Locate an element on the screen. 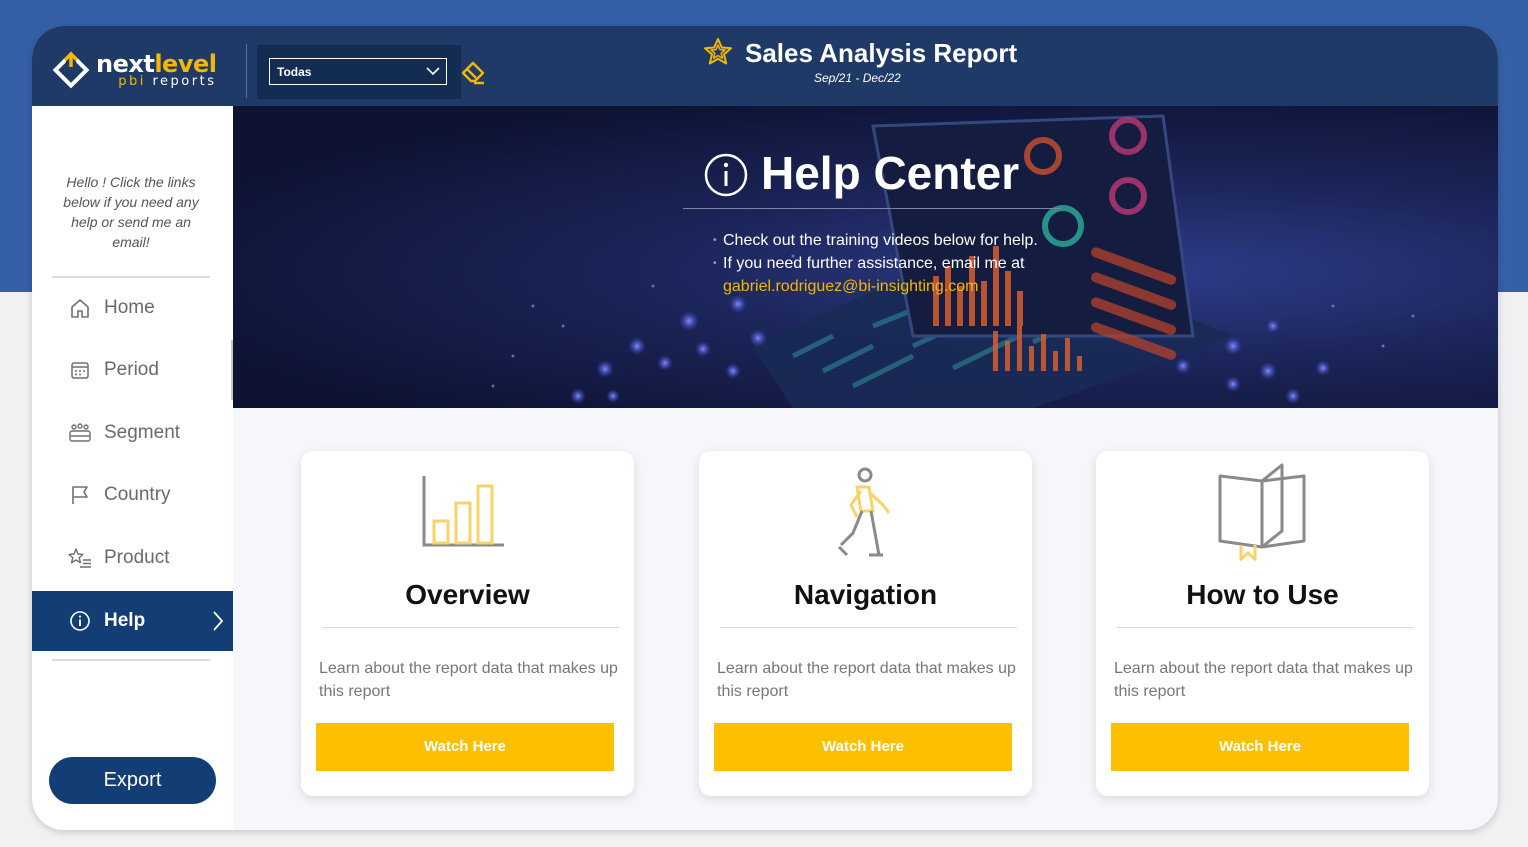  export-button: Export is located at coordinates (132, 780).